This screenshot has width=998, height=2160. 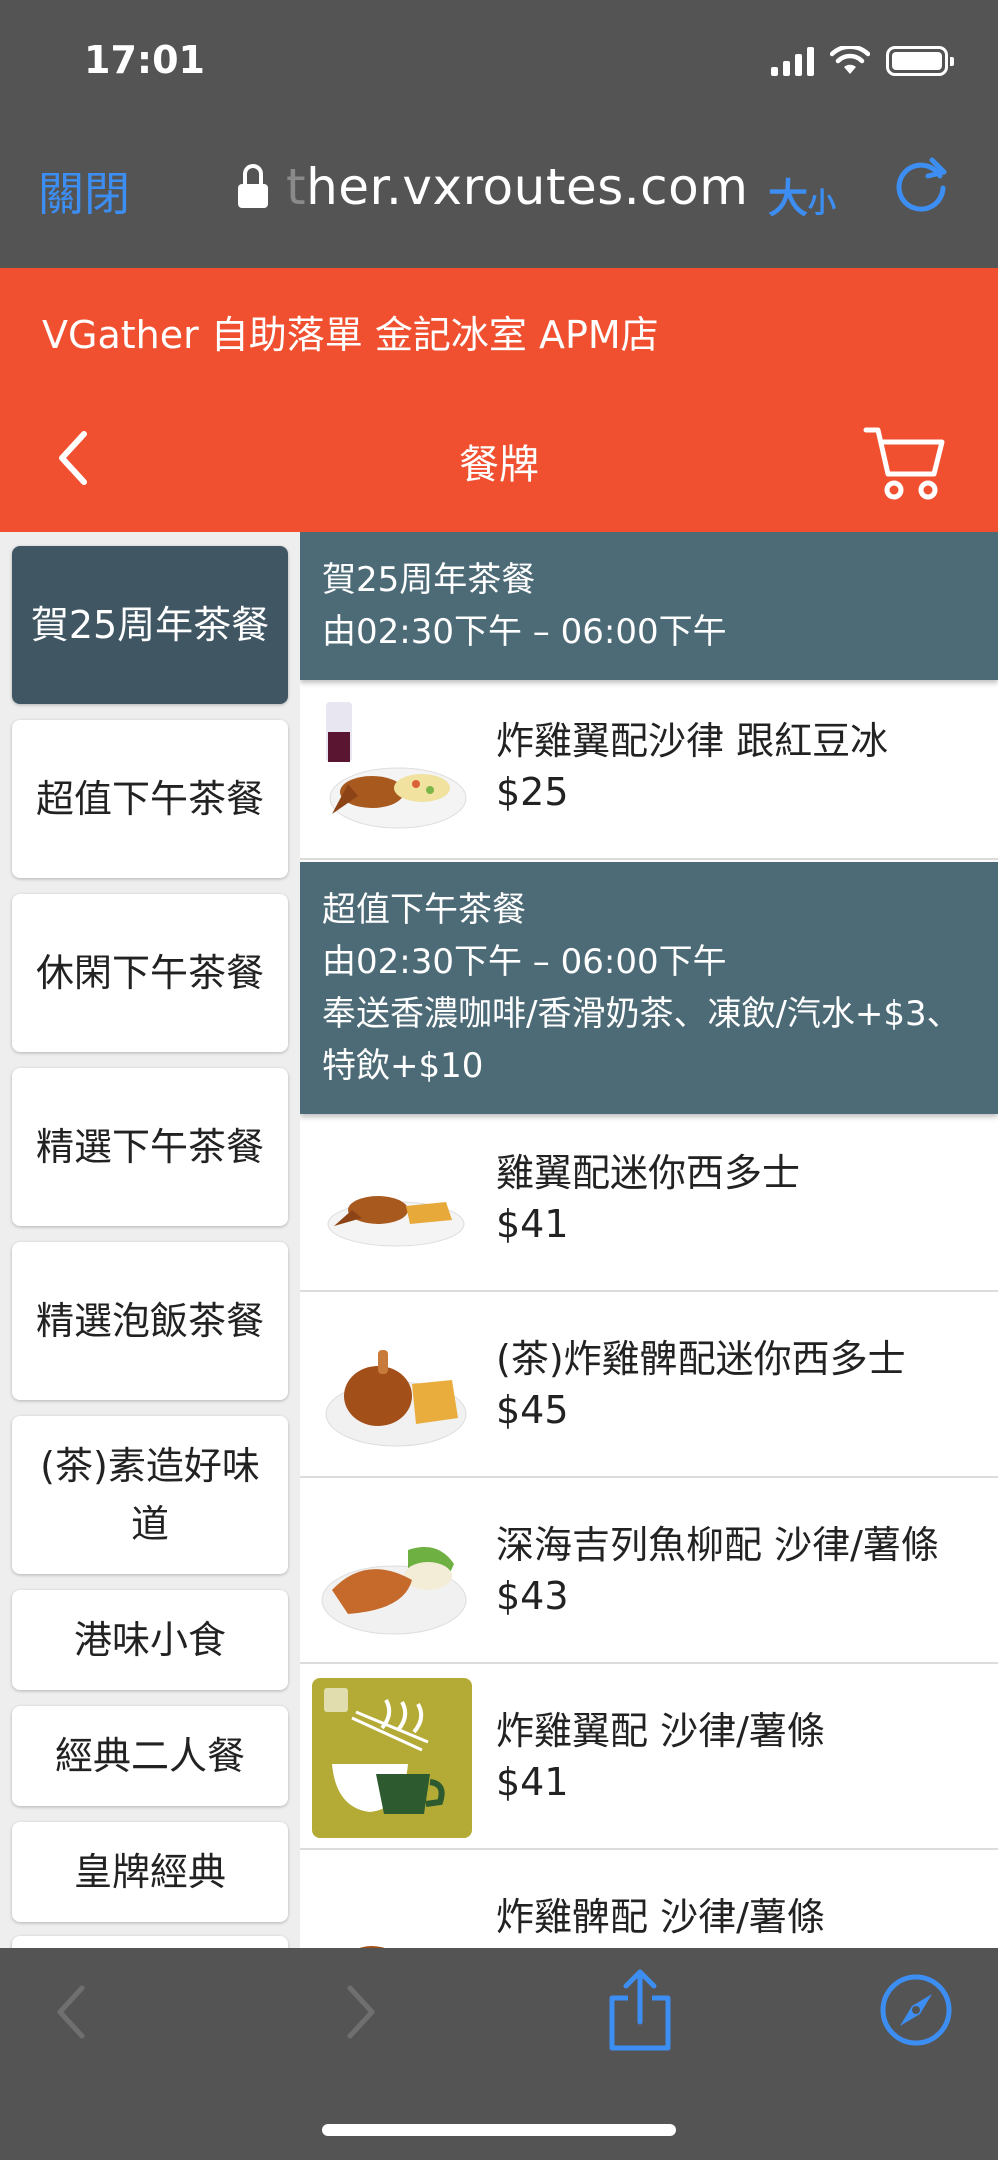 What do you see at coordinates (392, 768) in the screenshot?
I see `wings-salad-redbean-photo` at bounding box center [392, 768].